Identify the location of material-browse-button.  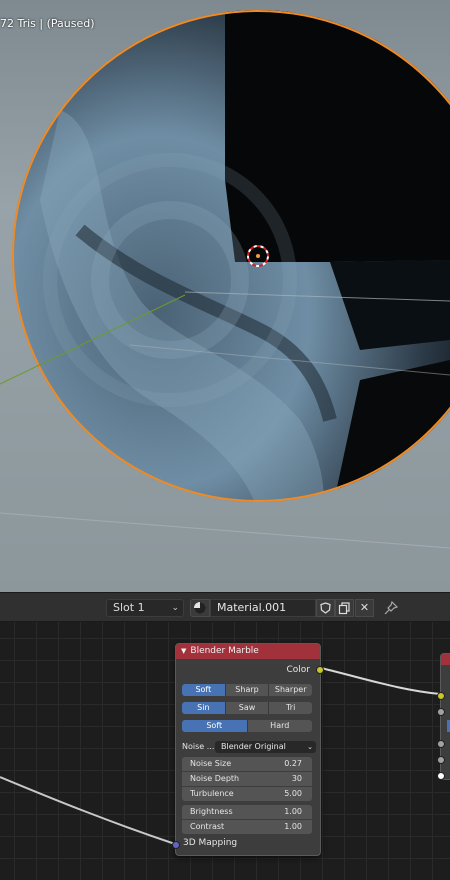
(200, 608).